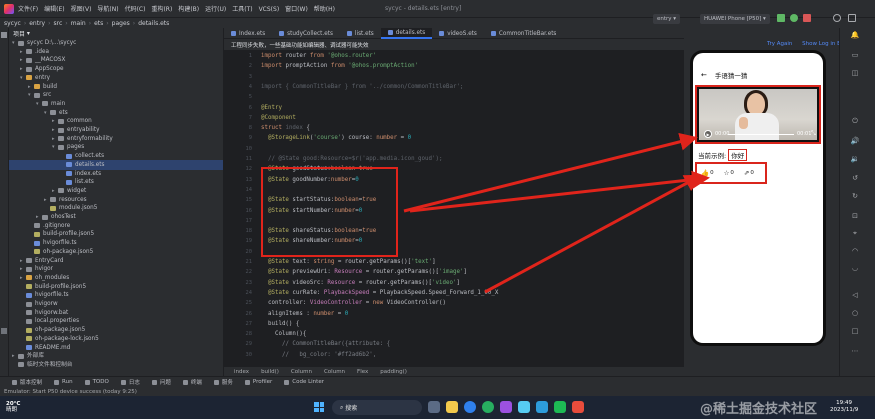 This screenshot has width=875, height=419. Describe the element at coordinates (667, 19) in the screenshot. I see `module-select: entry ▾` at that location.